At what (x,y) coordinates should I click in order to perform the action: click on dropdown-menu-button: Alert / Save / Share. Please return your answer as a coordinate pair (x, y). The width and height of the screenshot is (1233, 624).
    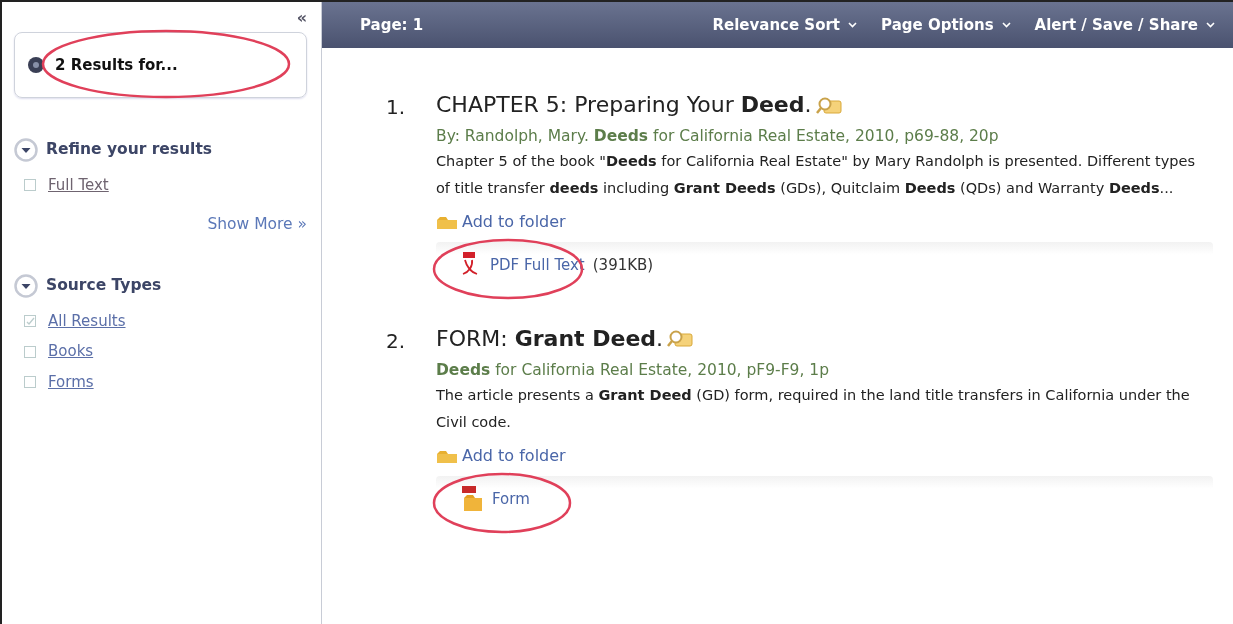
    Looking at the image, I should click on (1124, 25).